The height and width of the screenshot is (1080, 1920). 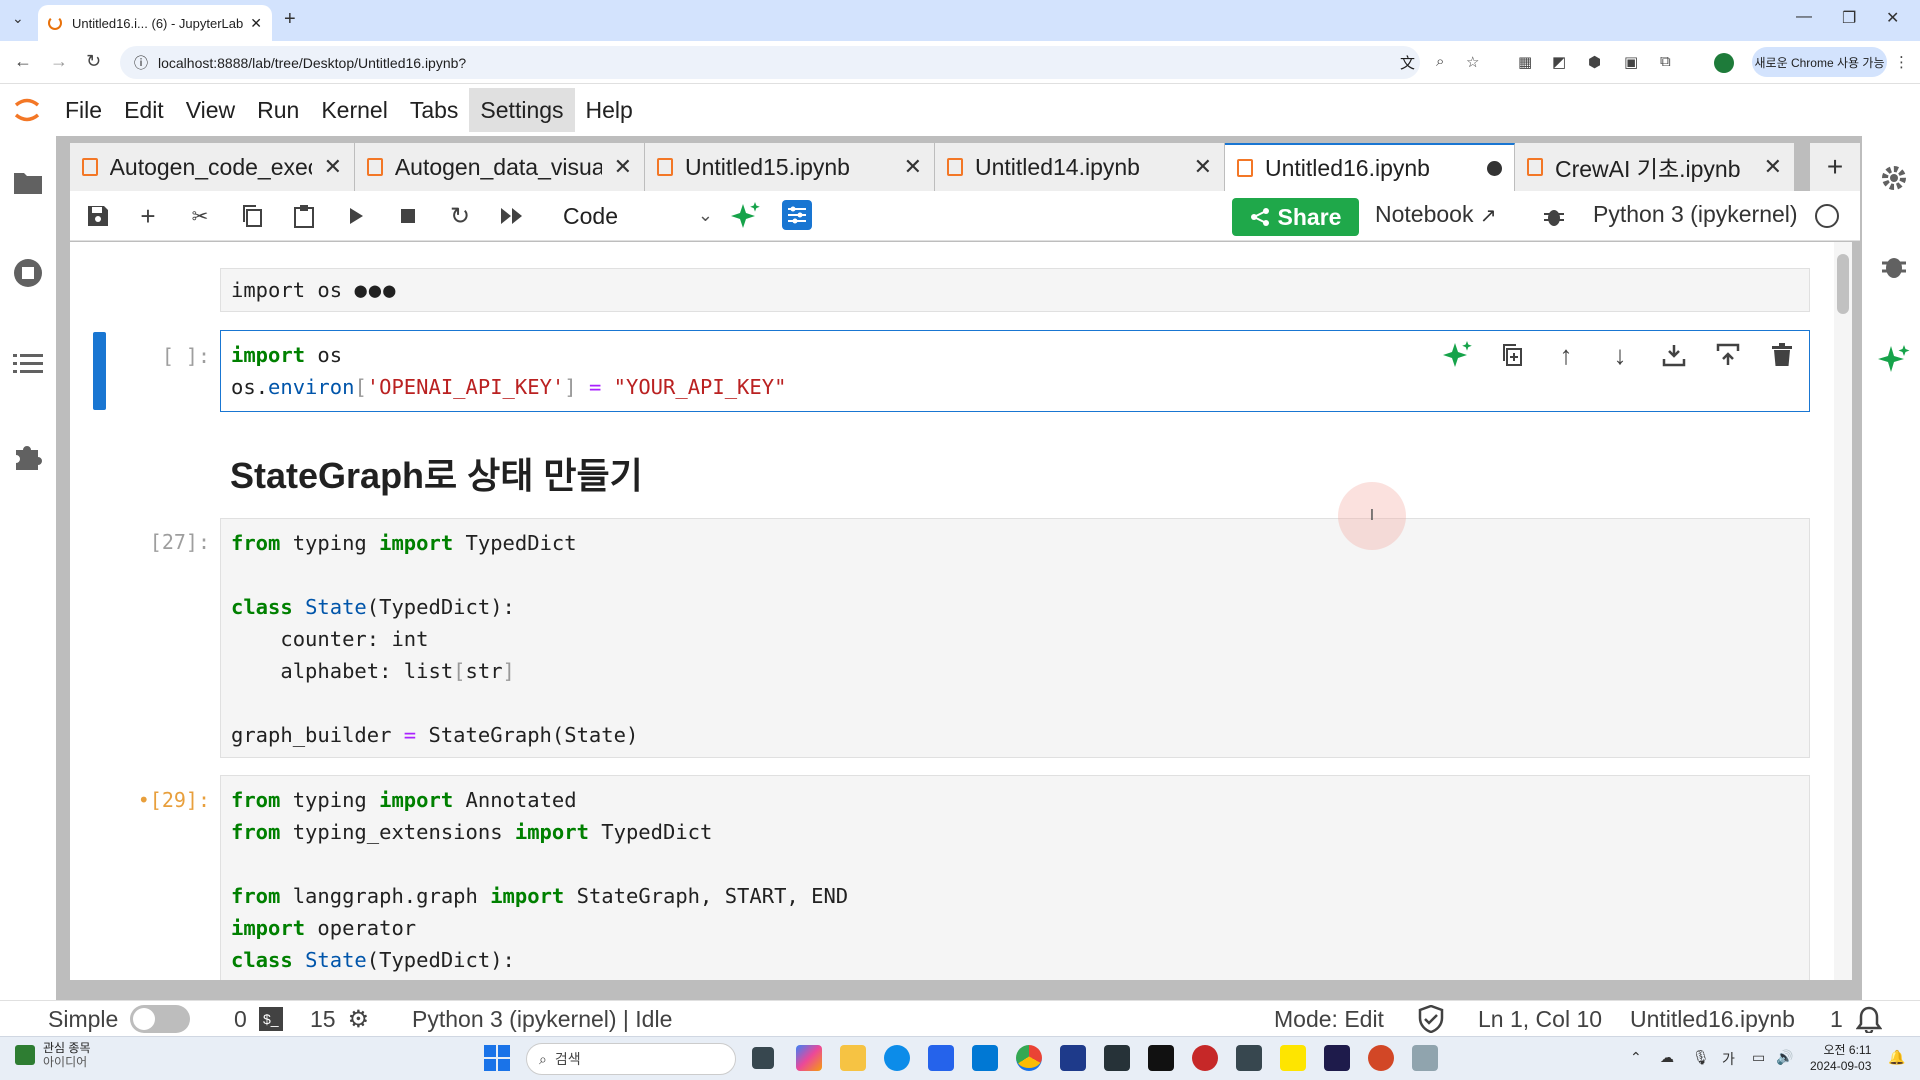 I want to click on paste-icon, so click(x=304, y=216).